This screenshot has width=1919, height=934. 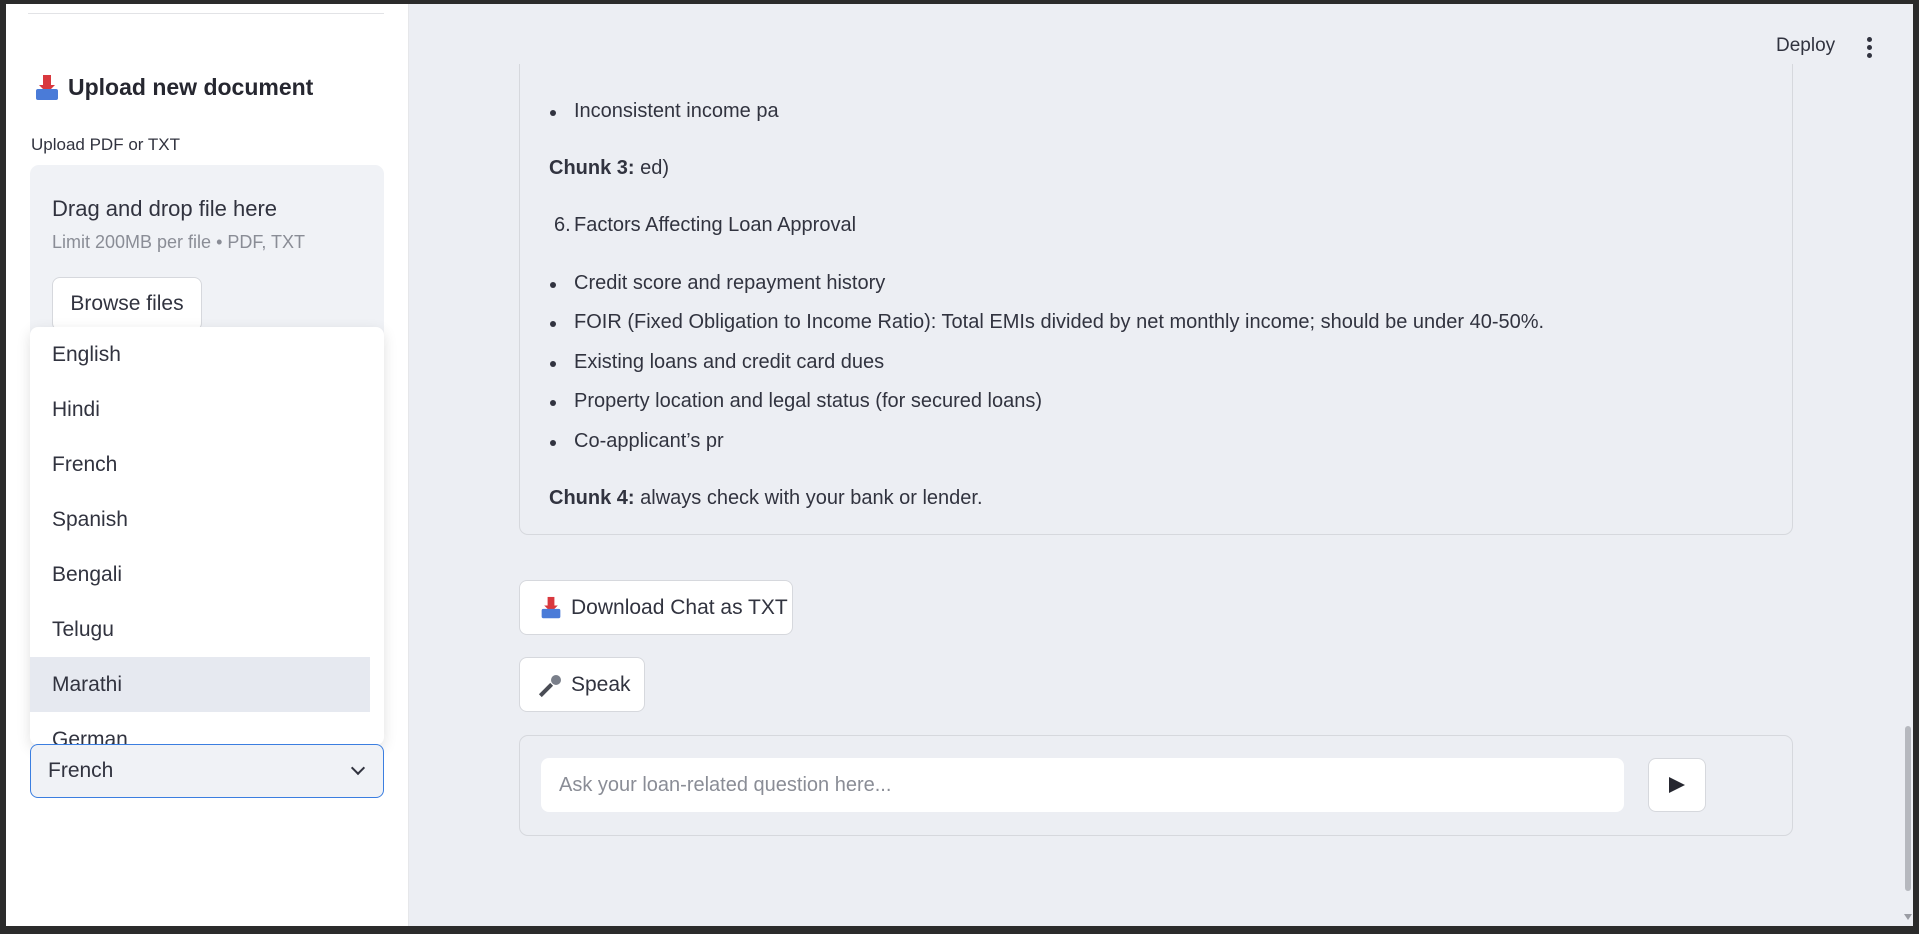 What do you see at coordinates (679, 607) in the screenshot?
I see `download-chat-label: Download Chat as TXT` at bounding box center [679, 607].